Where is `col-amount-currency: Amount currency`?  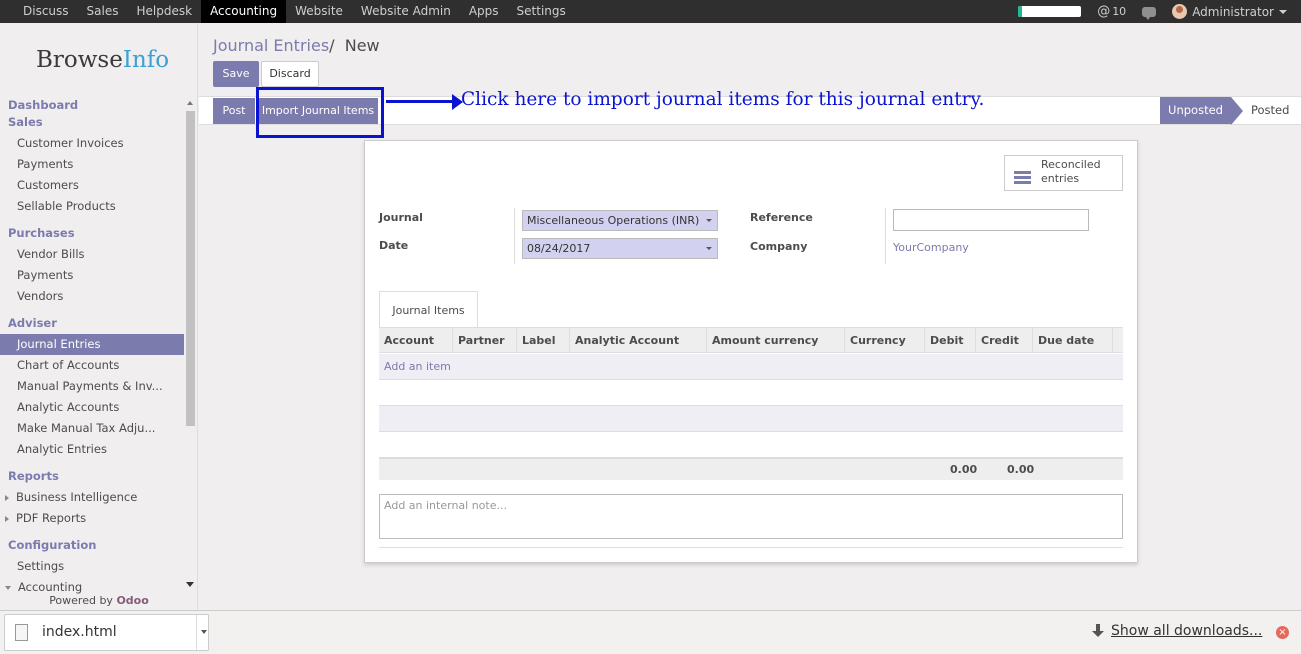
col-amount-currency: Amount currency is located at coordinates (776, 340).